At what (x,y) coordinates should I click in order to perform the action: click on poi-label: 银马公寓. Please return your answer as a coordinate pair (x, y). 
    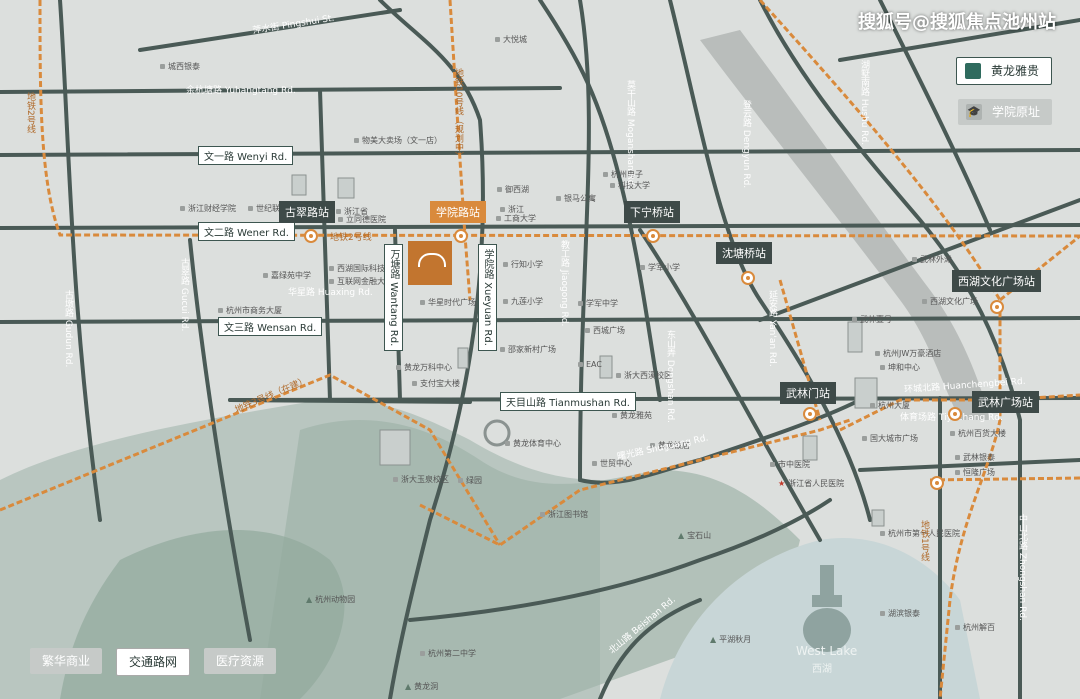
    Looking at the image, I should click on (576, 198).